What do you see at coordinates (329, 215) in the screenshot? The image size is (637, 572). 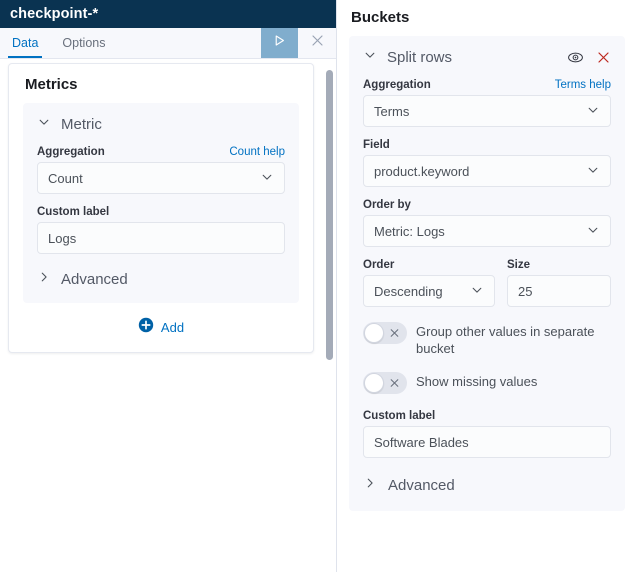 I see `left-panel-scrollbar-thumb` at bounding box center [329, 215].